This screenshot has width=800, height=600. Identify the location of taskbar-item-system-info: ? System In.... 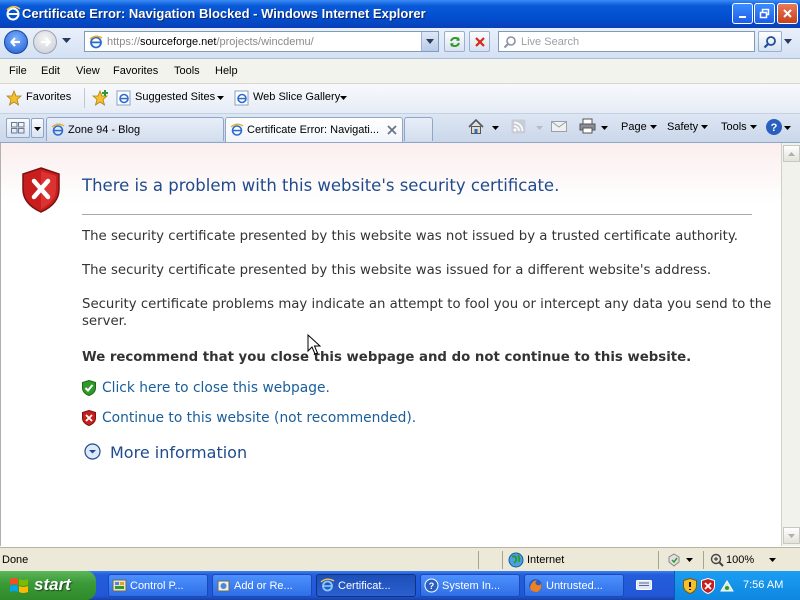
(470, 585).